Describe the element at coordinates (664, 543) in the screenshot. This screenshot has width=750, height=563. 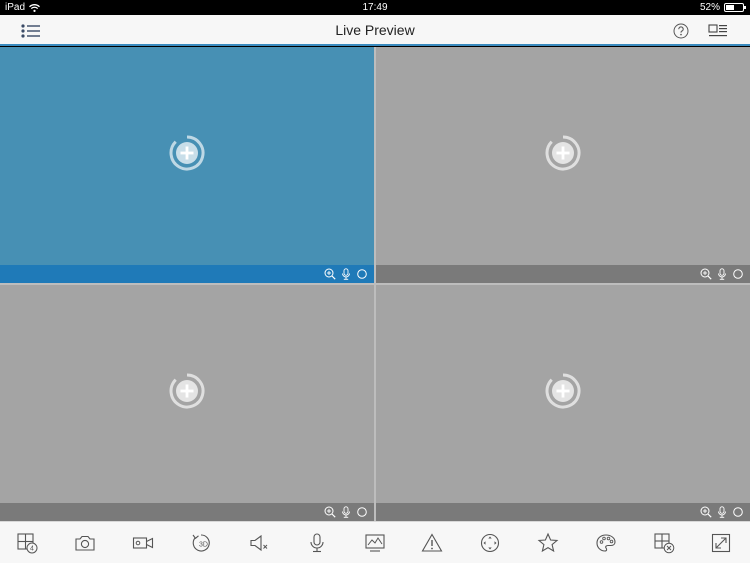
I see `close-all-windows-icon` at that location.